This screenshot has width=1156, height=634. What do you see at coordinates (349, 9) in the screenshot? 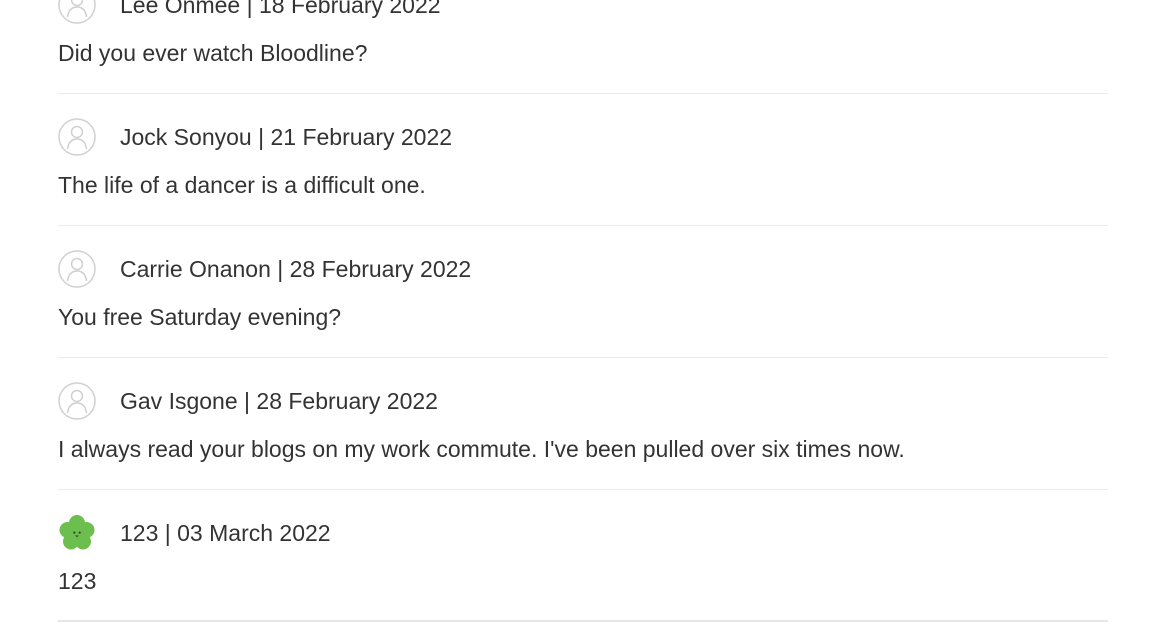
I see `comment-date: 18 February 2022` at bounding box center [349, 9].